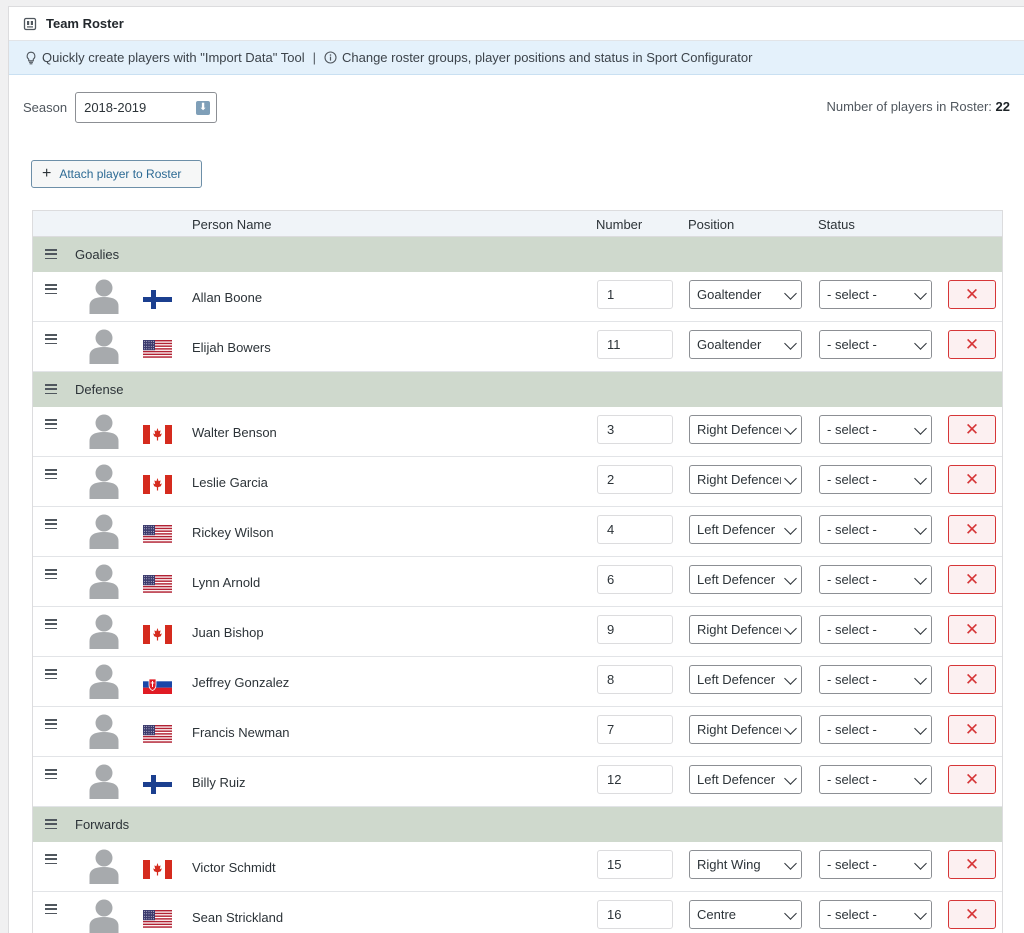  Describe the element at coordinates (517, 482) in the screenshot. I see `player-row: Leslie Garcia 2 Right Defencer - select - ✕` at that location.